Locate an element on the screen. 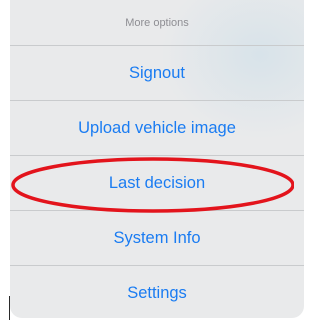 The width and height of the screenshot is (320, 320). action-sheet-title: More options is located at coordinates (157, 23).